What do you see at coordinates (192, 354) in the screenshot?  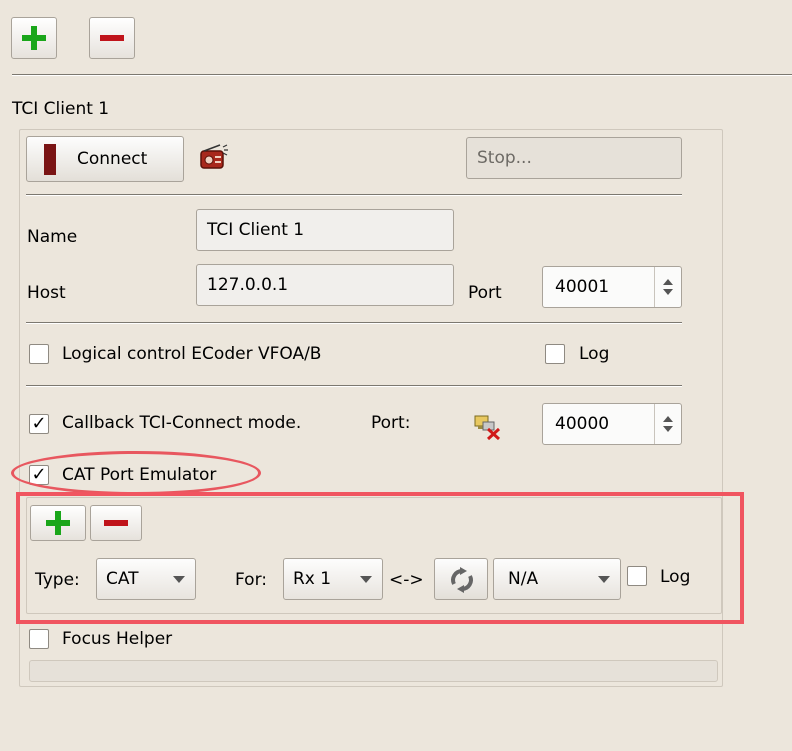 I see `logical-control-label: Logical control ECoder VFOA/B` at bounding box center [192, 354].